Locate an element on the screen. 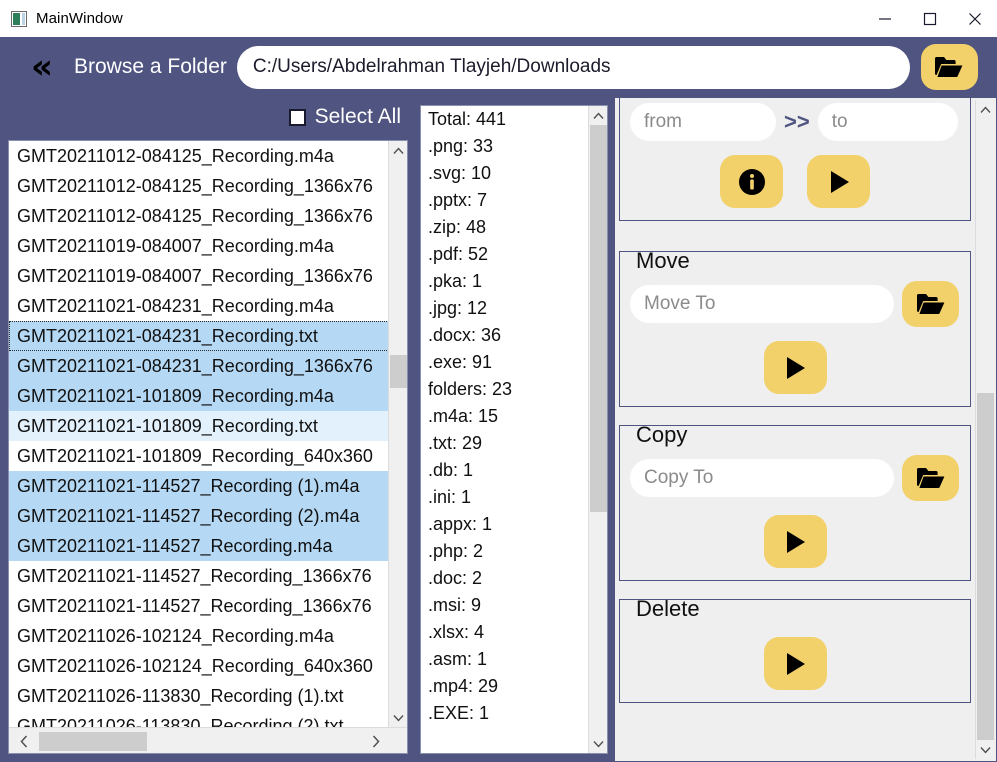 The image size is (997, 762). select-all-control: Select All is located at coordinates (344, 117).